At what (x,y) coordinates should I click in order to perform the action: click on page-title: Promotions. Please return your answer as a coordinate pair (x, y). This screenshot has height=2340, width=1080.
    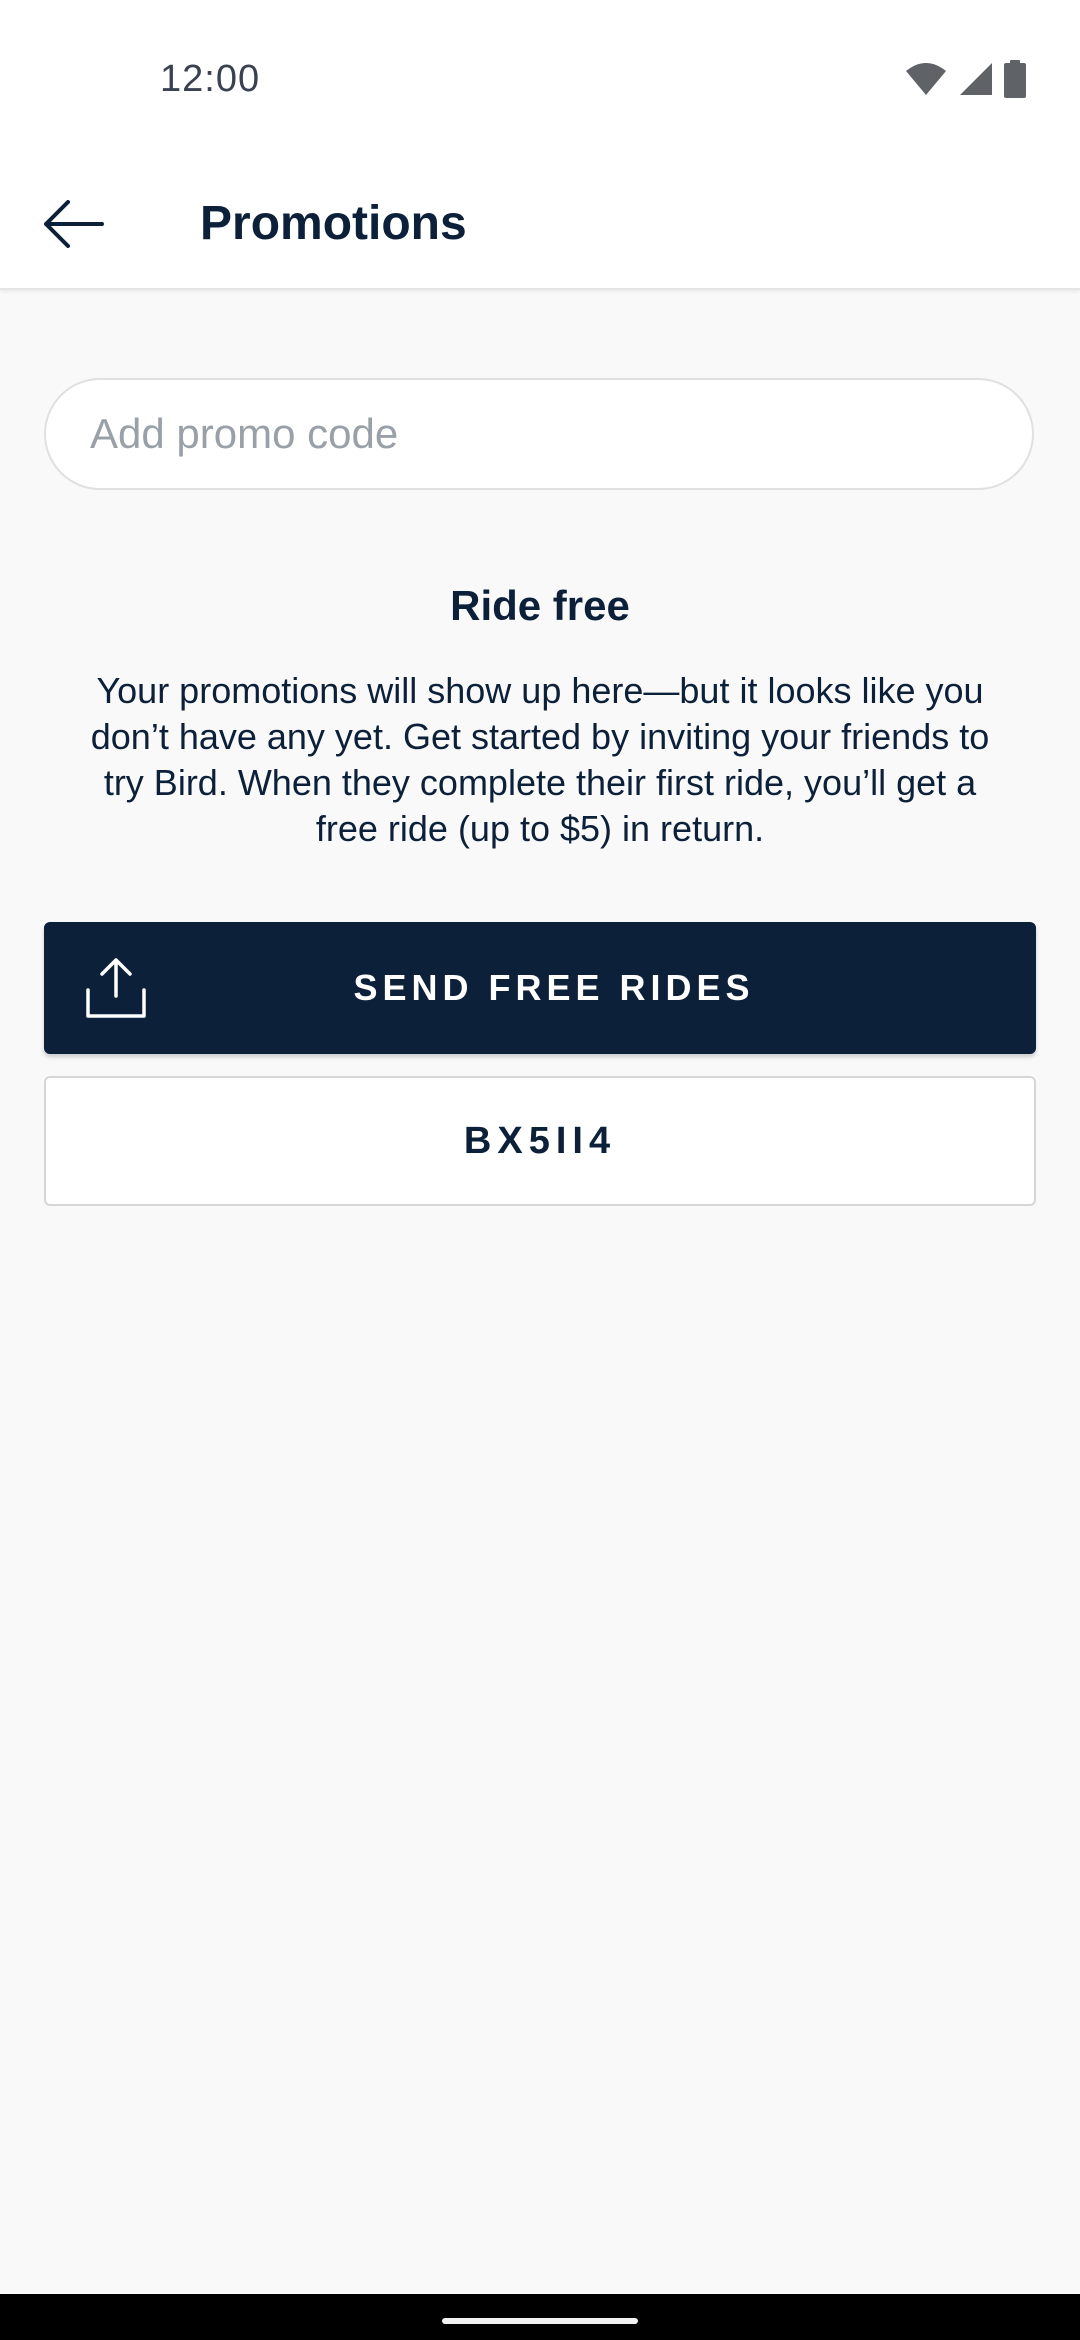
    Looking at the image, I should click on (333, 223).